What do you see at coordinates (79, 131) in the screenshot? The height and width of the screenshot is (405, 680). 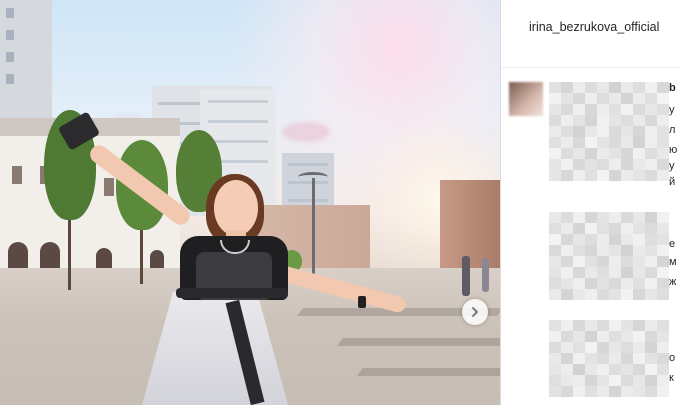 I see `held-object` at bounding box center [79, 131].